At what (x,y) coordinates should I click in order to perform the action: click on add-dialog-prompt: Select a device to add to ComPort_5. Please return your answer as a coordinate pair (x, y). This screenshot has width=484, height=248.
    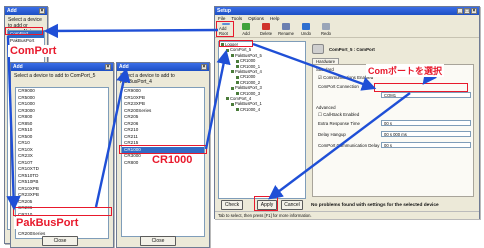
    Looking at the image, I should click on (55, 76).